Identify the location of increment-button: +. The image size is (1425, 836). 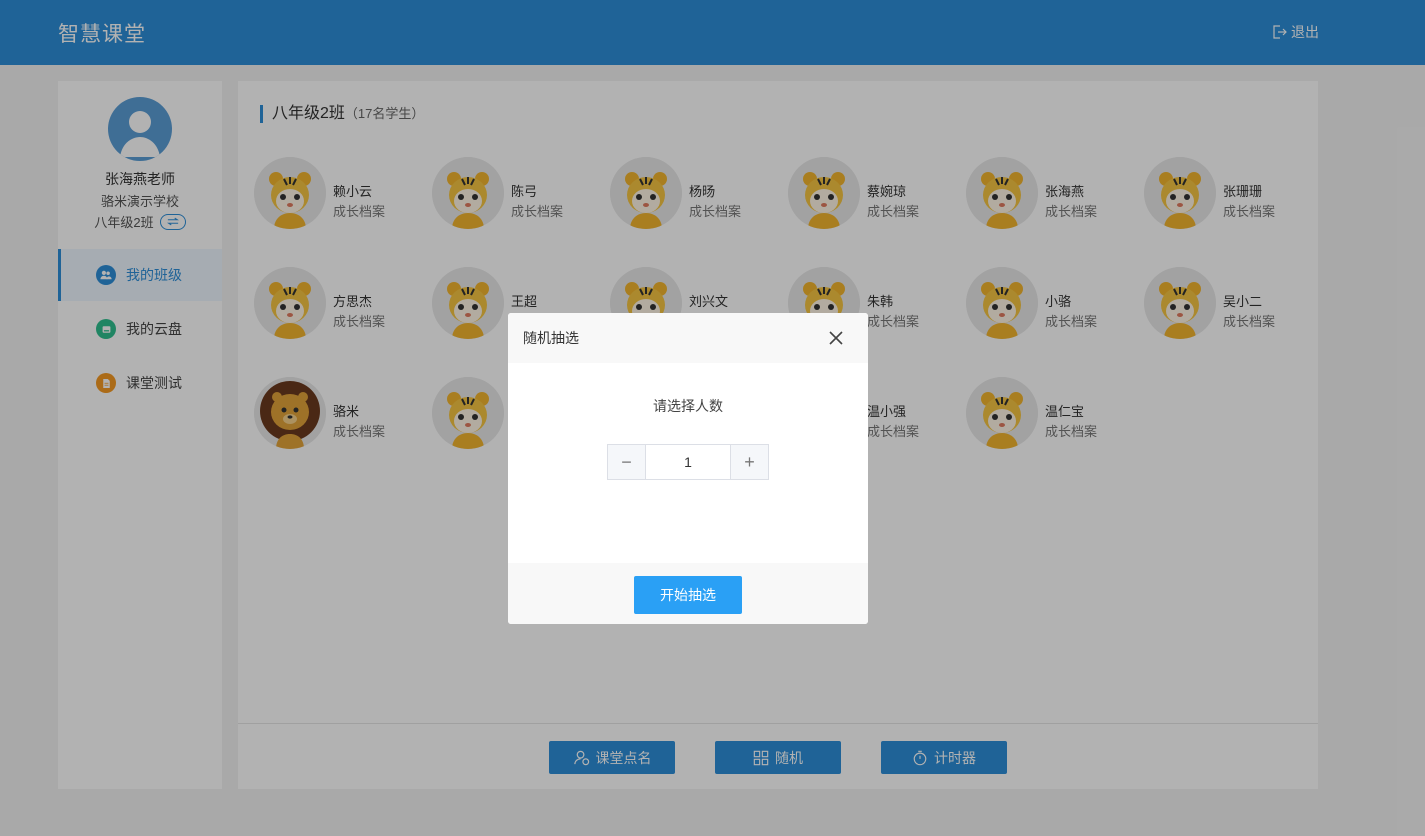
(749, 462).